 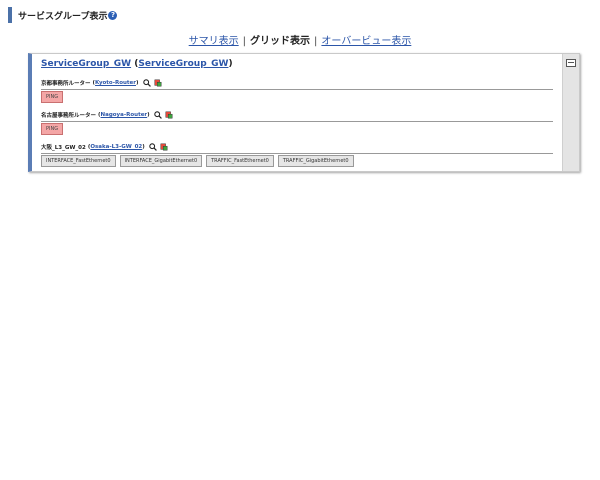 I want to click on panel-sidebar, so click(x=570, y=112).